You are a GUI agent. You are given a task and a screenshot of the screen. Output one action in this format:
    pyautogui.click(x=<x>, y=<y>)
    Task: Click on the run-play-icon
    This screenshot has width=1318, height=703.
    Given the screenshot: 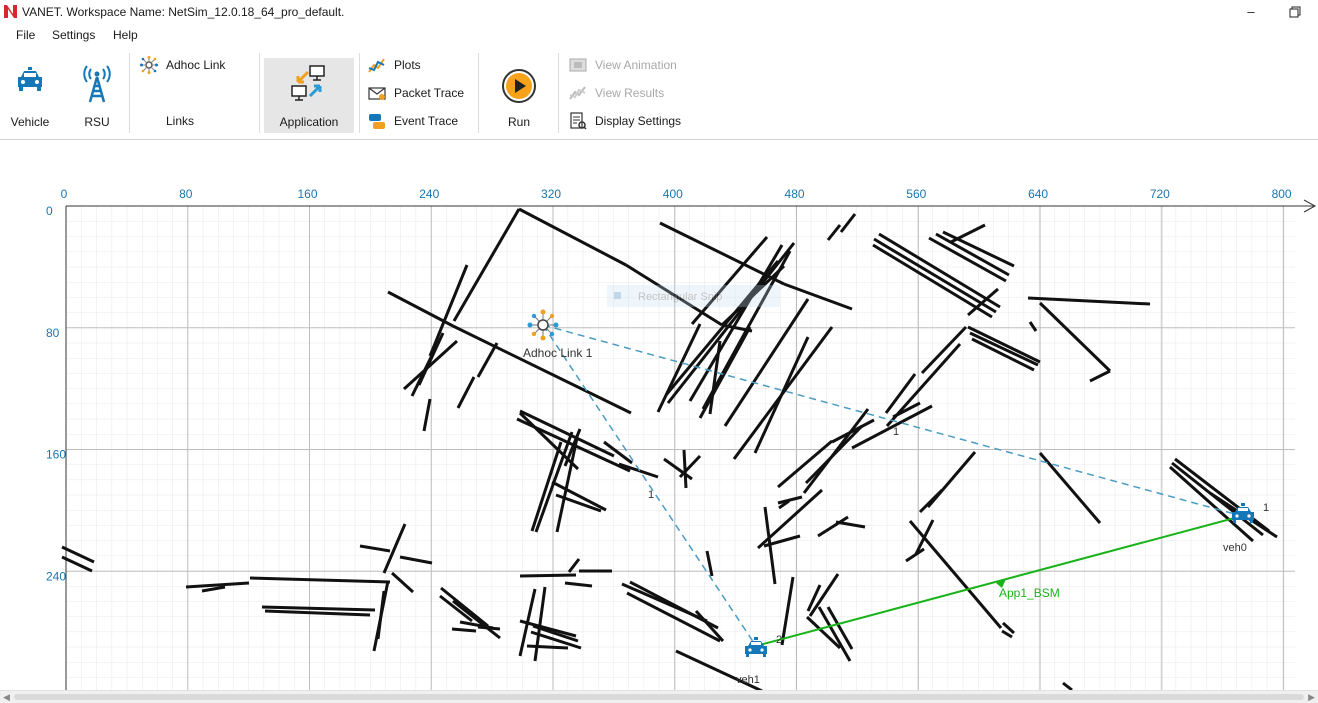 What is the action you would take?
    pyautogui.click(x=519, y=86)
    